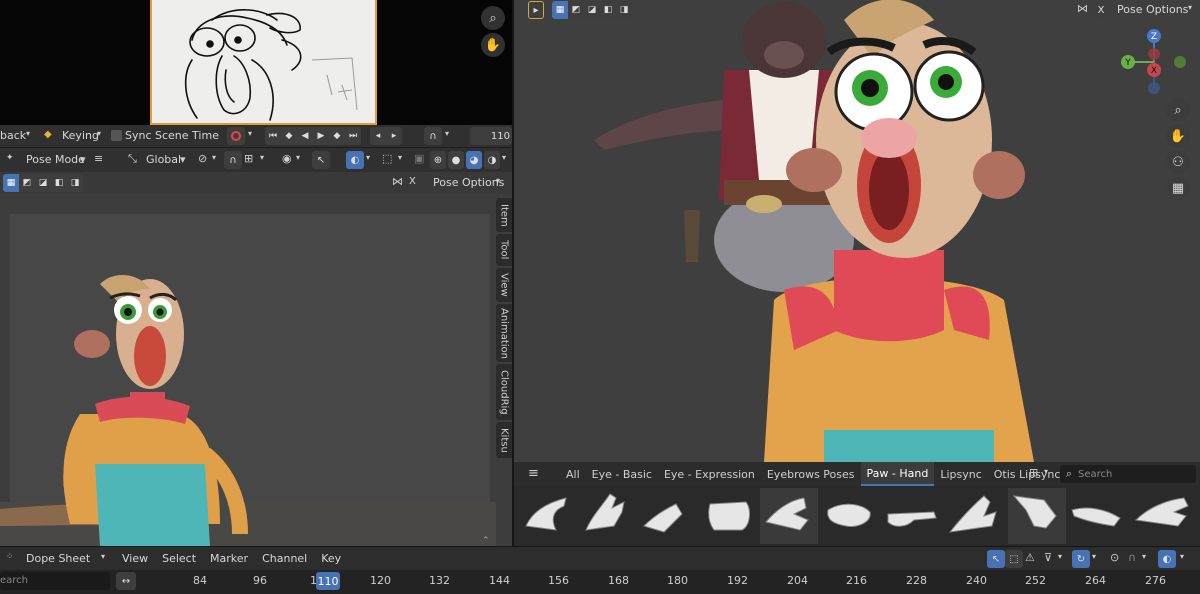  I want to click on play-reverse-icon: ◀, so click(305, 136).